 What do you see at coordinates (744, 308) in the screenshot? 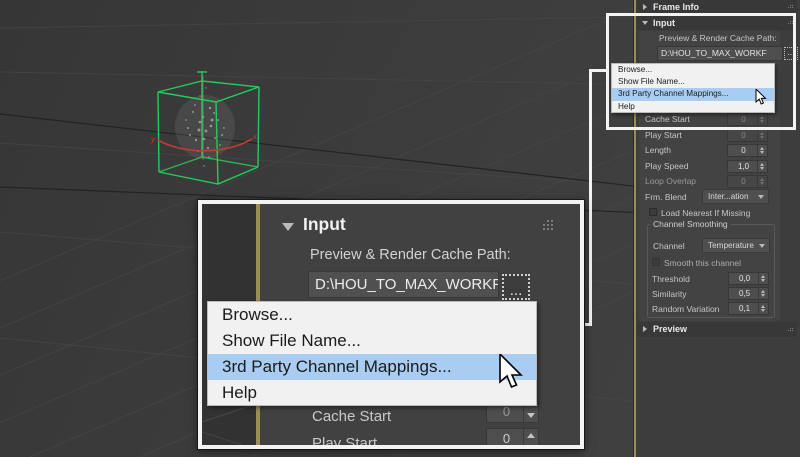
I see `param-value: 0,1` at bounding box center [744, 308].